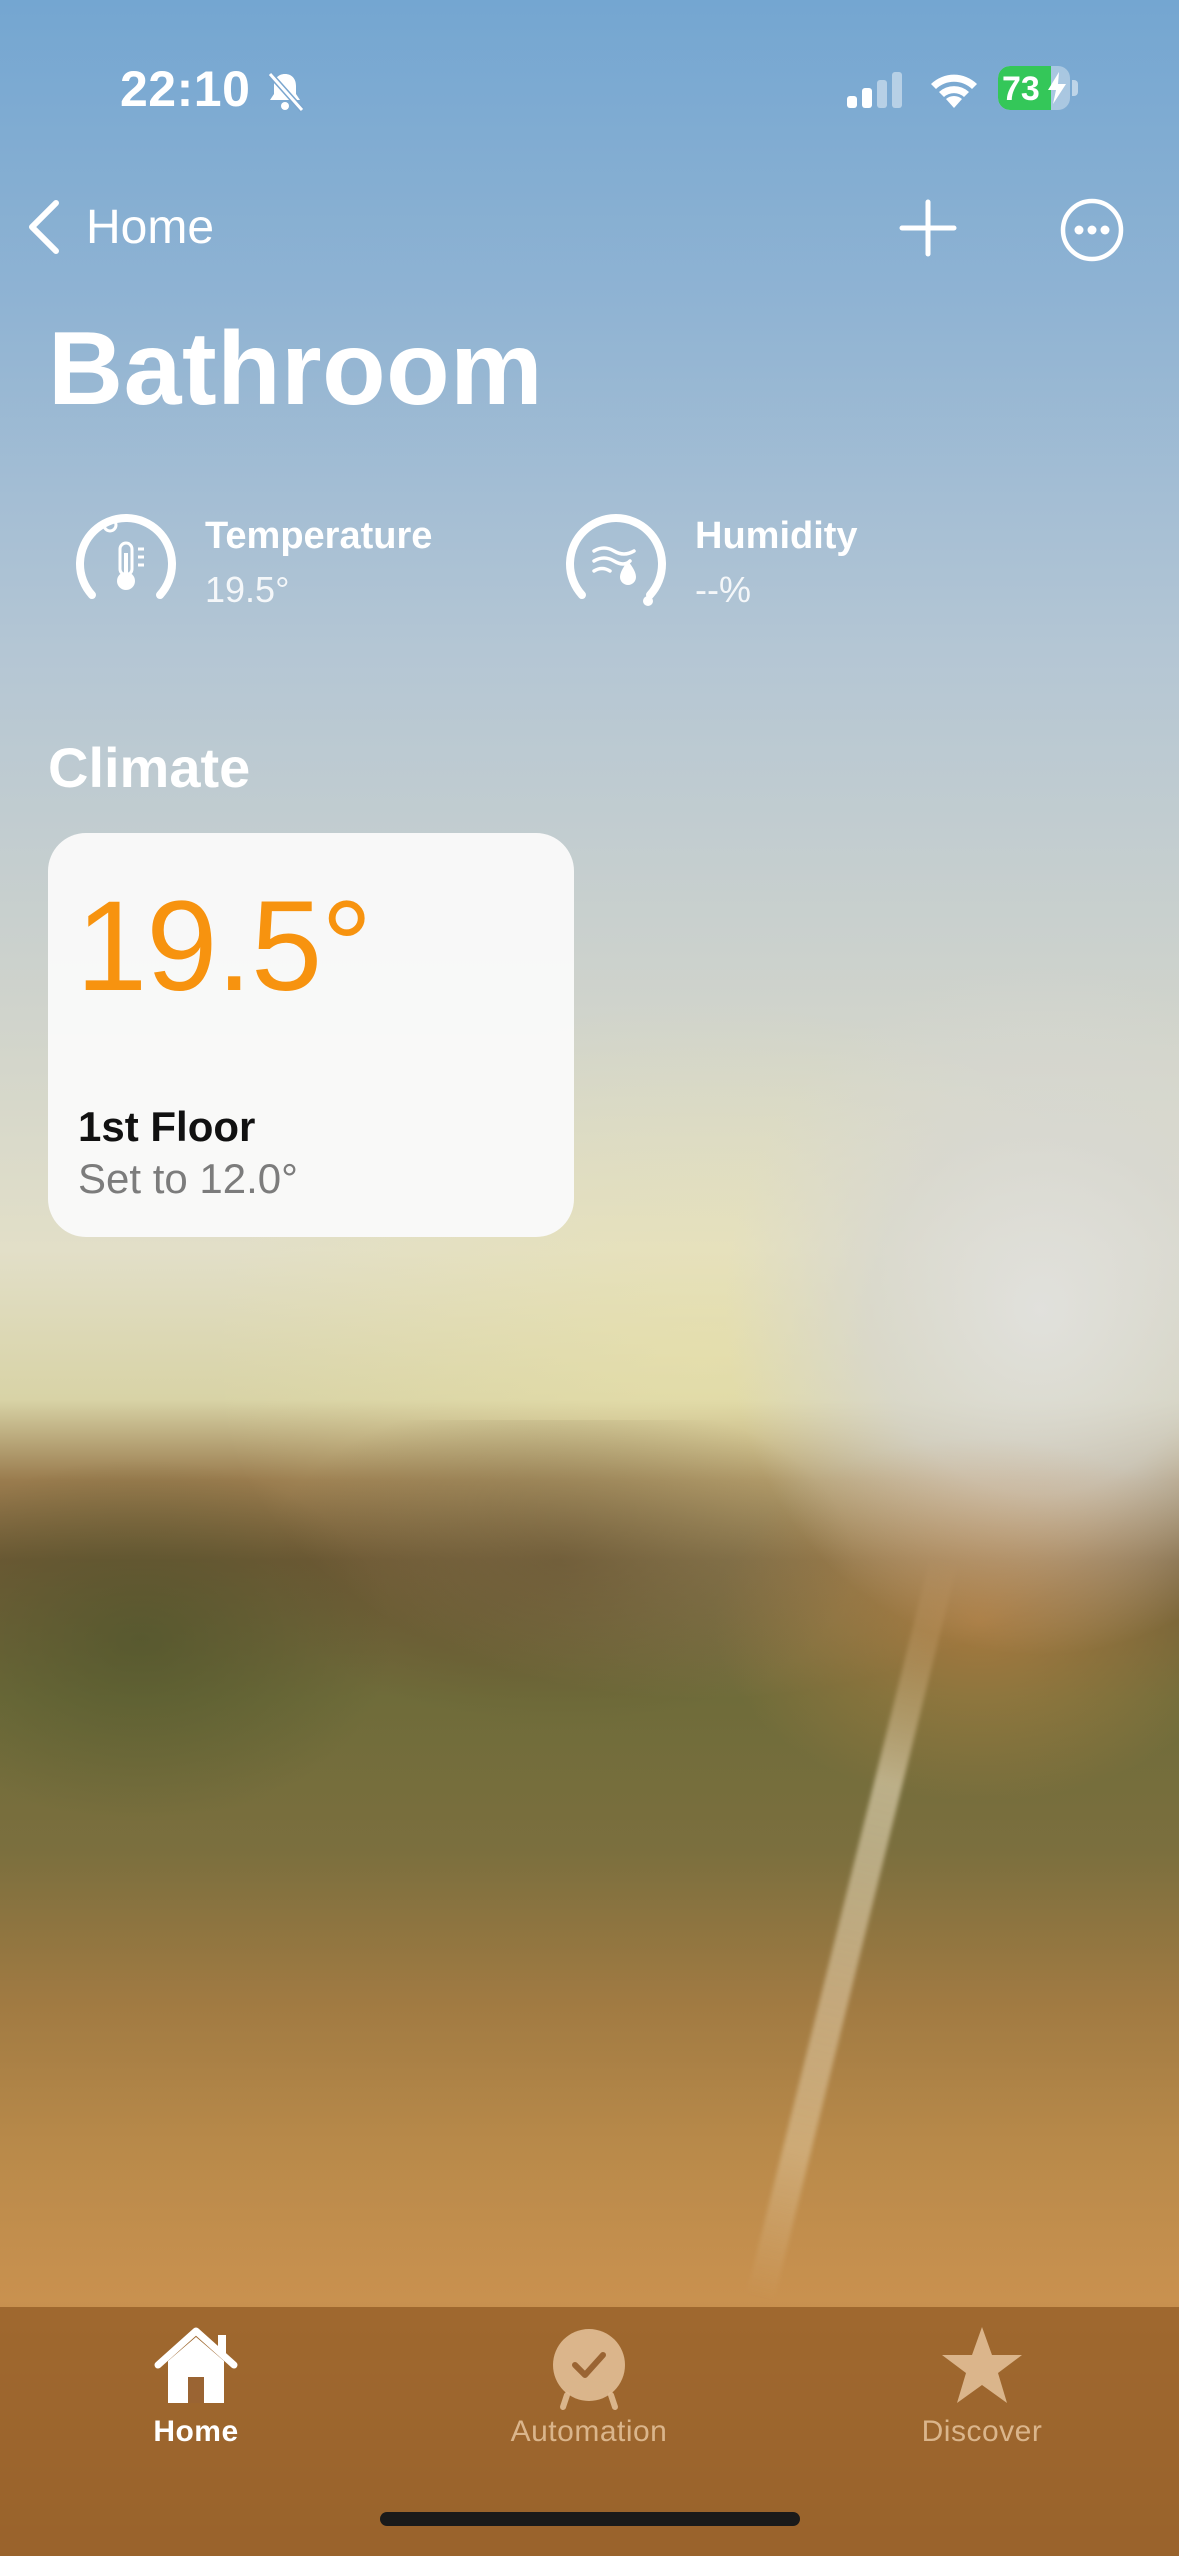 This screenshot has width=1179, height=2556. What do you see at coordinates (196, 2431) in the screenshot?
I see `tab-label: Home` at bounding box center [196, 2431].